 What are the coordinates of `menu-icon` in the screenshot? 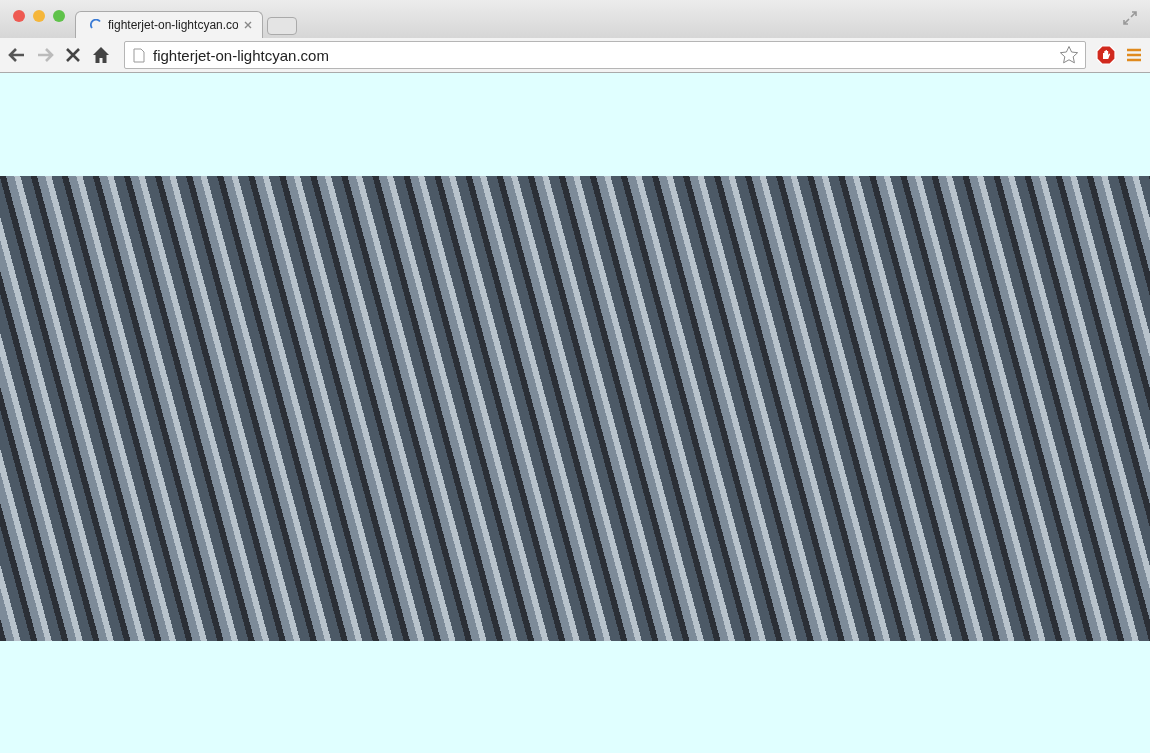 It's located at (1134, 55).